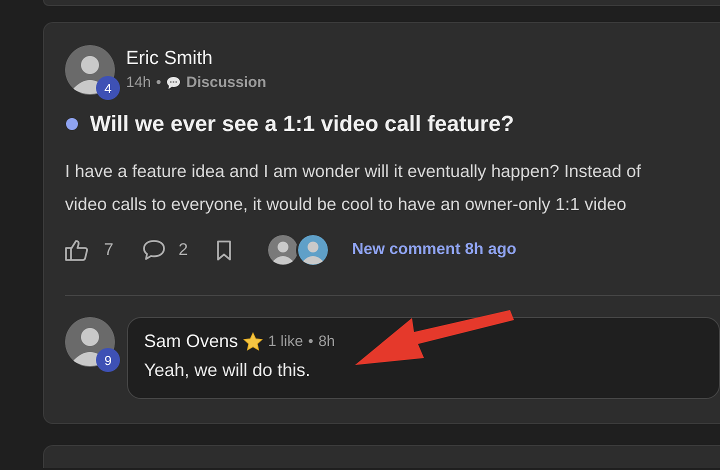  Describe the element at coordinates (434, 250) in the screenshot. I see `new-comment-link: New comment 8h ago` at that location.